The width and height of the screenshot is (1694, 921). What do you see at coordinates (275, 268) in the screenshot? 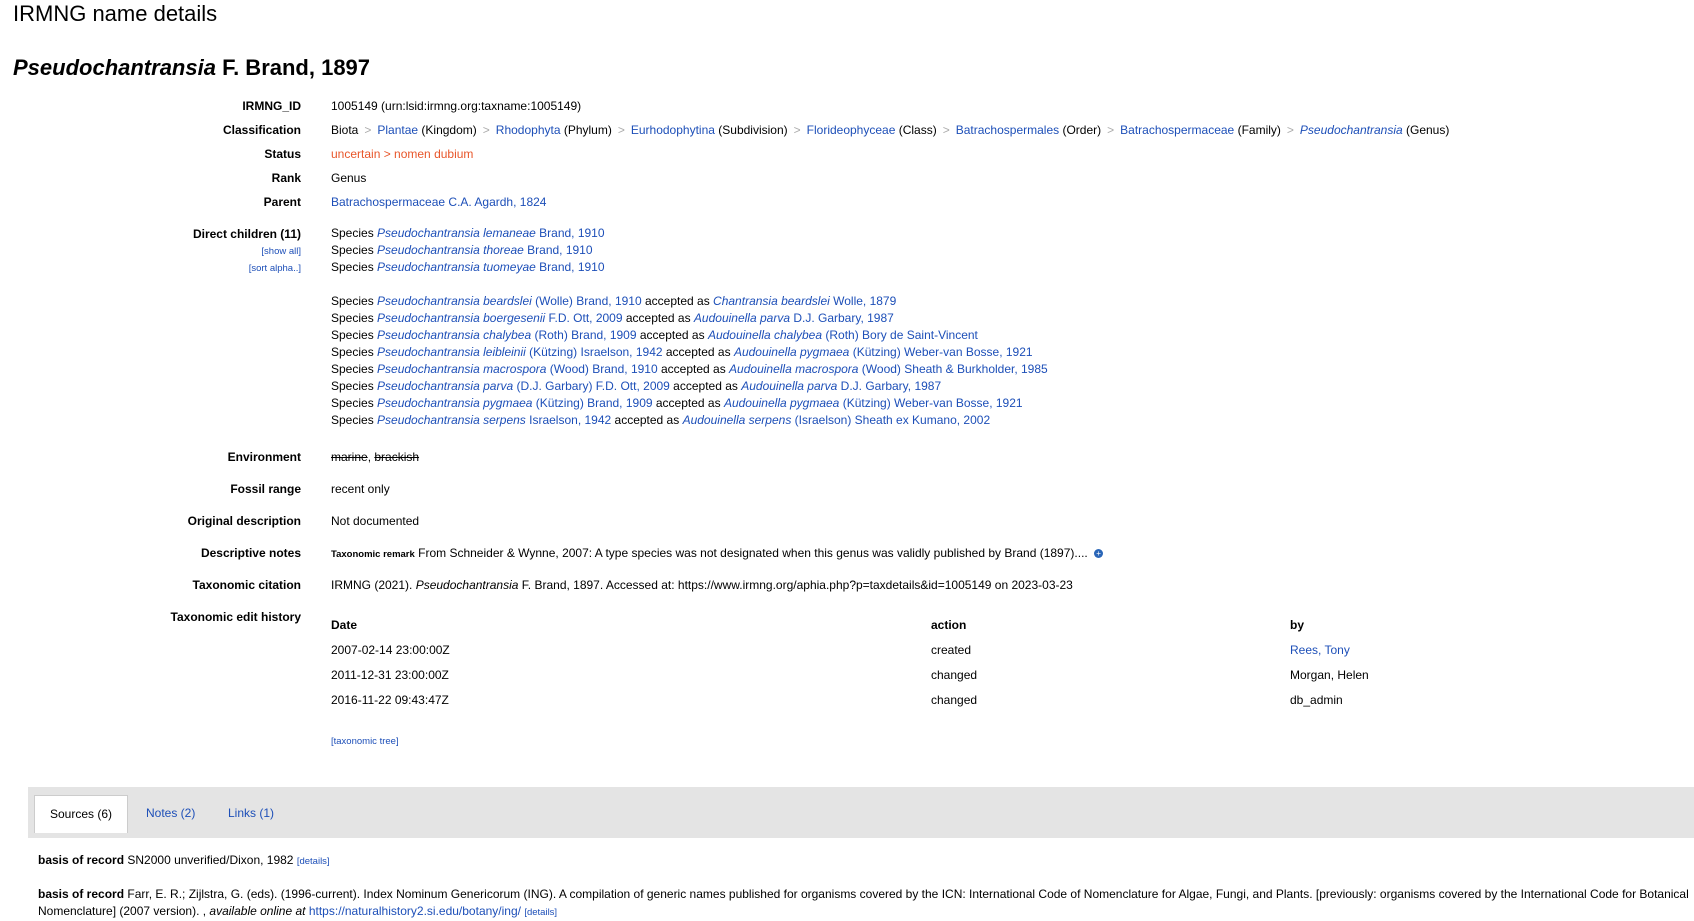
I see `sort-alpha-link: [sort alpha..]` at bounding box center [275, 268].